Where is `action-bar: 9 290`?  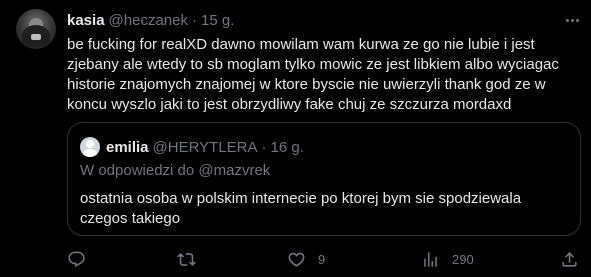
action-bar: 9 290 is located at coordinates (295, 259).